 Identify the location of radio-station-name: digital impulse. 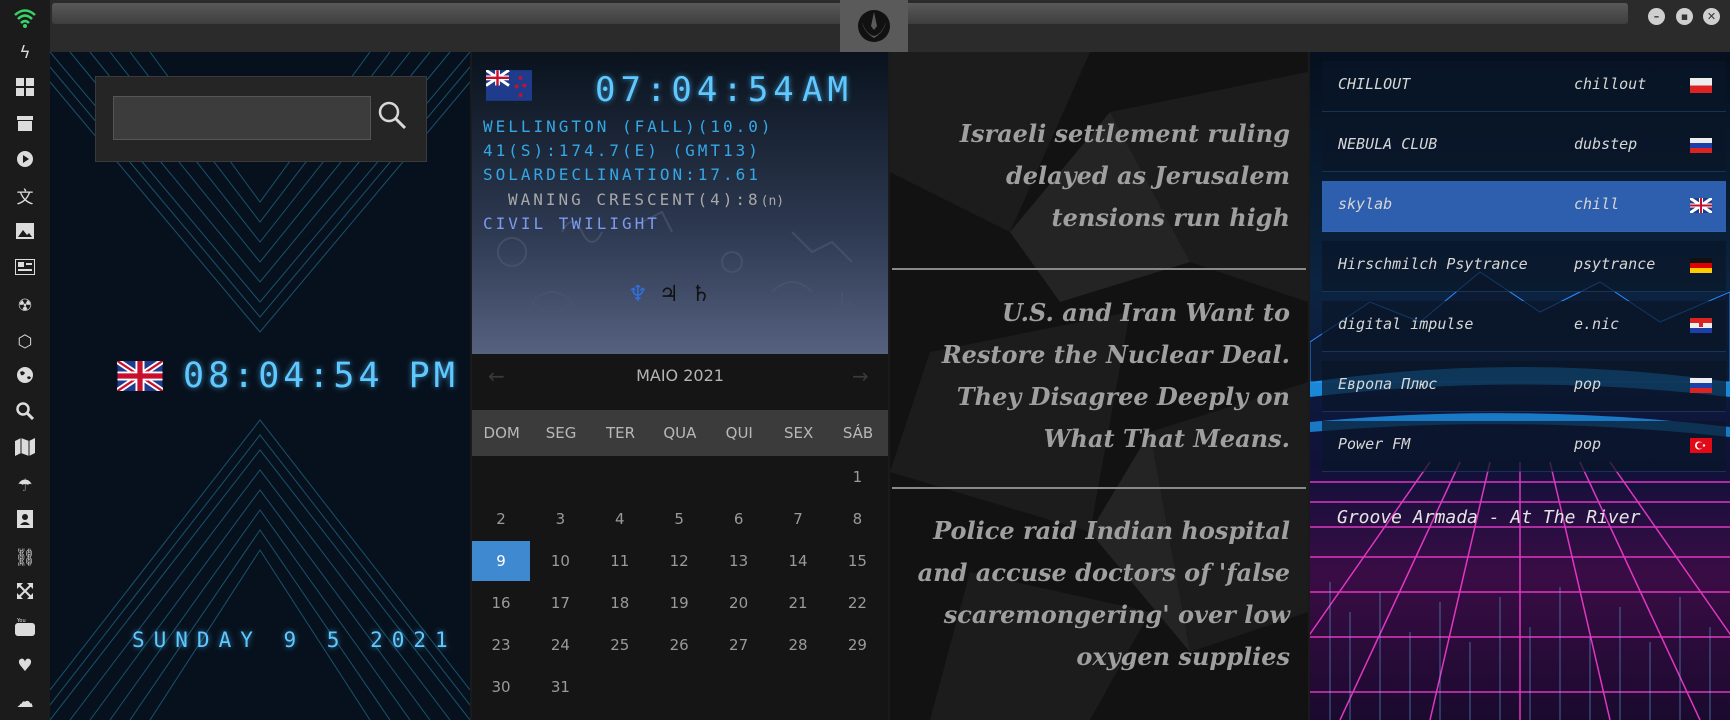
(1406, 324).